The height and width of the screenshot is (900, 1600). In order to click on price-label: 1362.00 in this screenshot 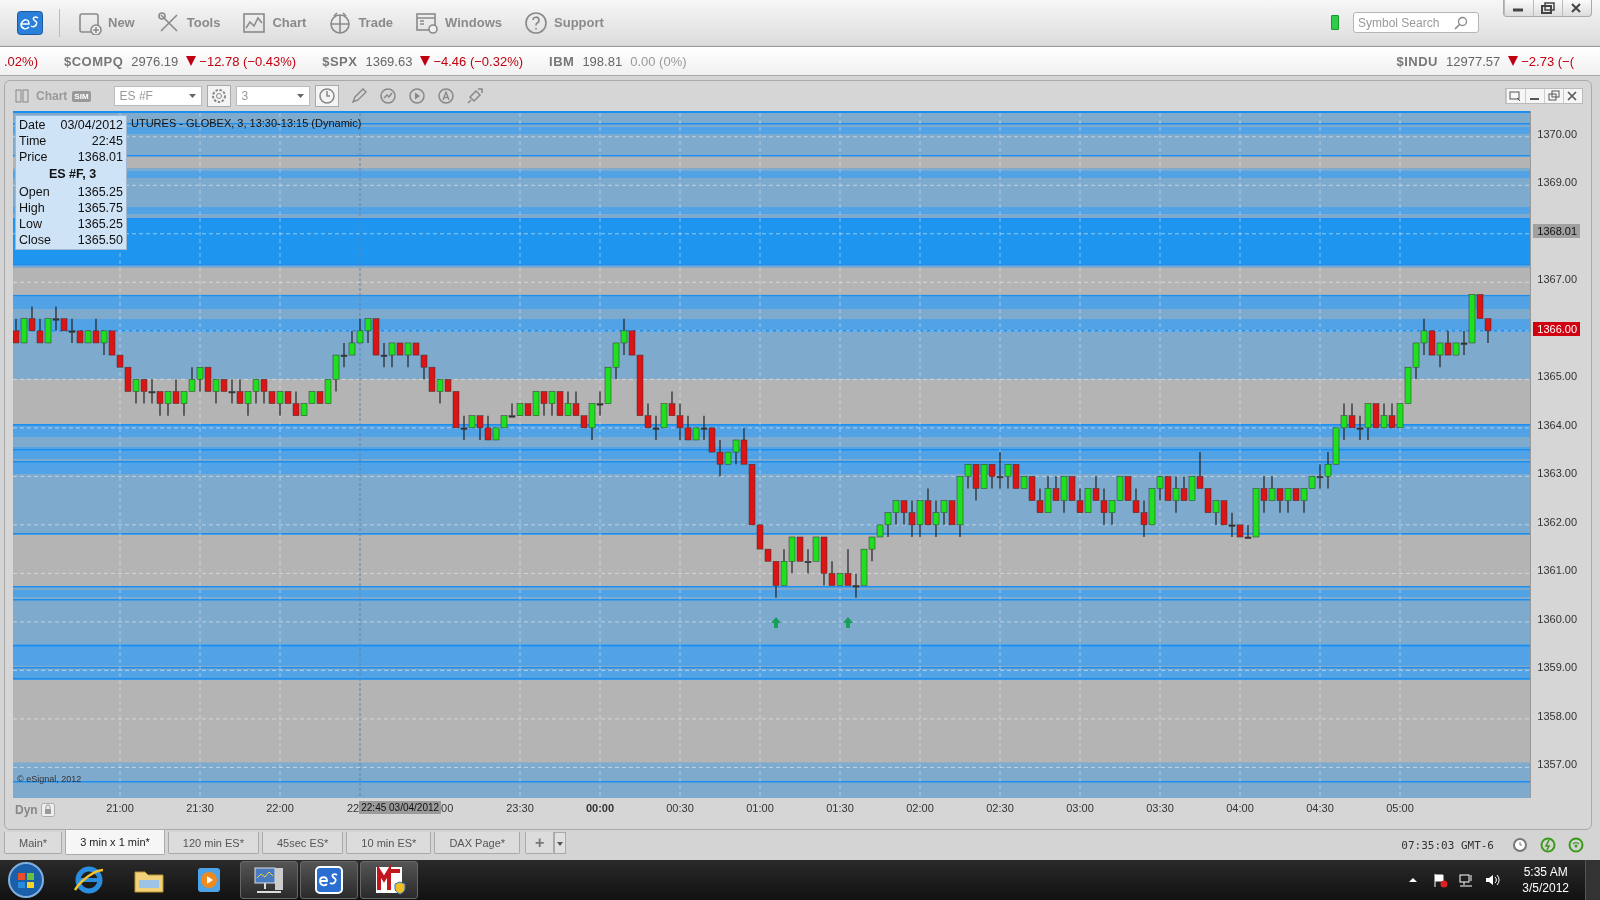, I will do `click(1557, 521)`.